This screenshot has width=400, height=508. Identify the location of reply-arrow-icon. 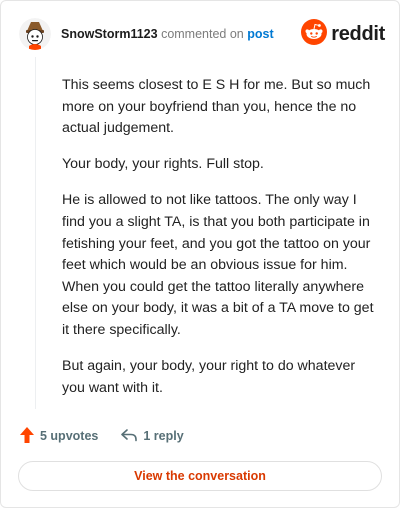
(131, 436).